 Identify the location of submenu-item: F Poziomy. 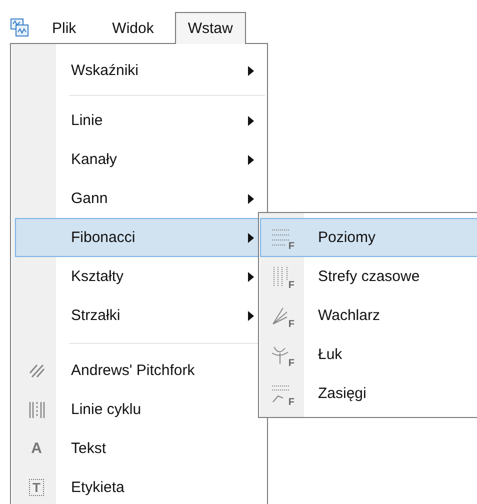
(368, 237).